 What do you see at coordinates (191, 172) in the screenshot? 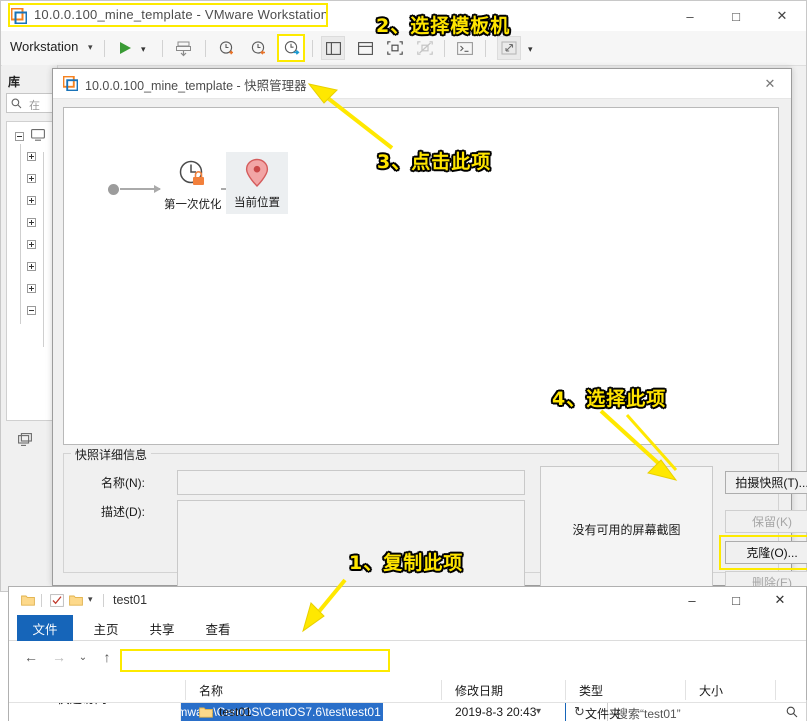
I see `snapshot-clock-lock-icon` at bounding box center [191, 172].